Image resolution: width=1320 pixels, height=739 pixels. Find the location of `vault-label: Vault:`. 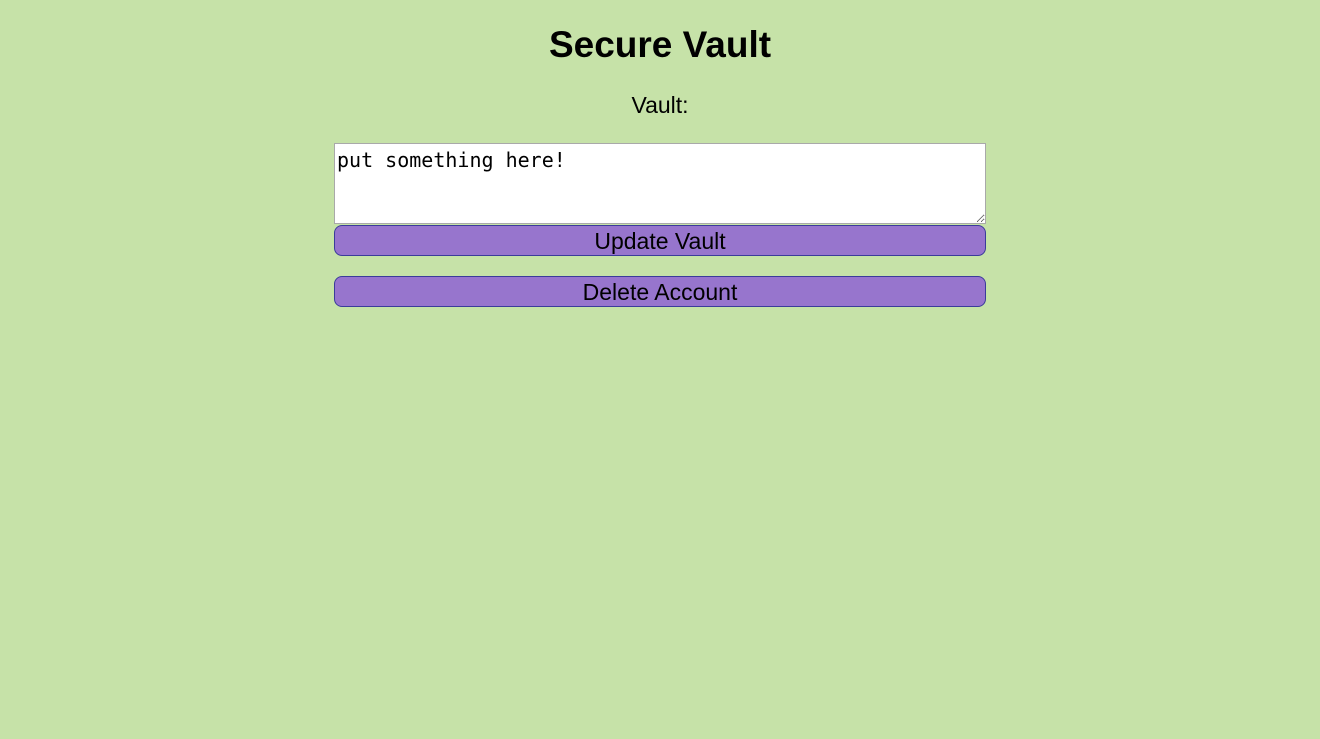

vault-label: Vault: is located at coordinates (660, 105).